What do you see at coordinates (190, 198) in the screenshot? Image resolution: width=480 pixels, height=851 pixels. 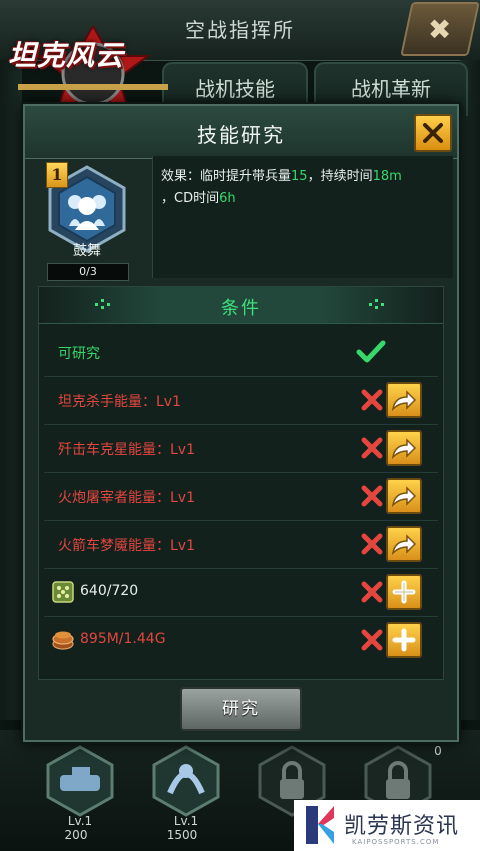 I see `effect-cd-label: ，CD时间` at bounding box center [190, 198].